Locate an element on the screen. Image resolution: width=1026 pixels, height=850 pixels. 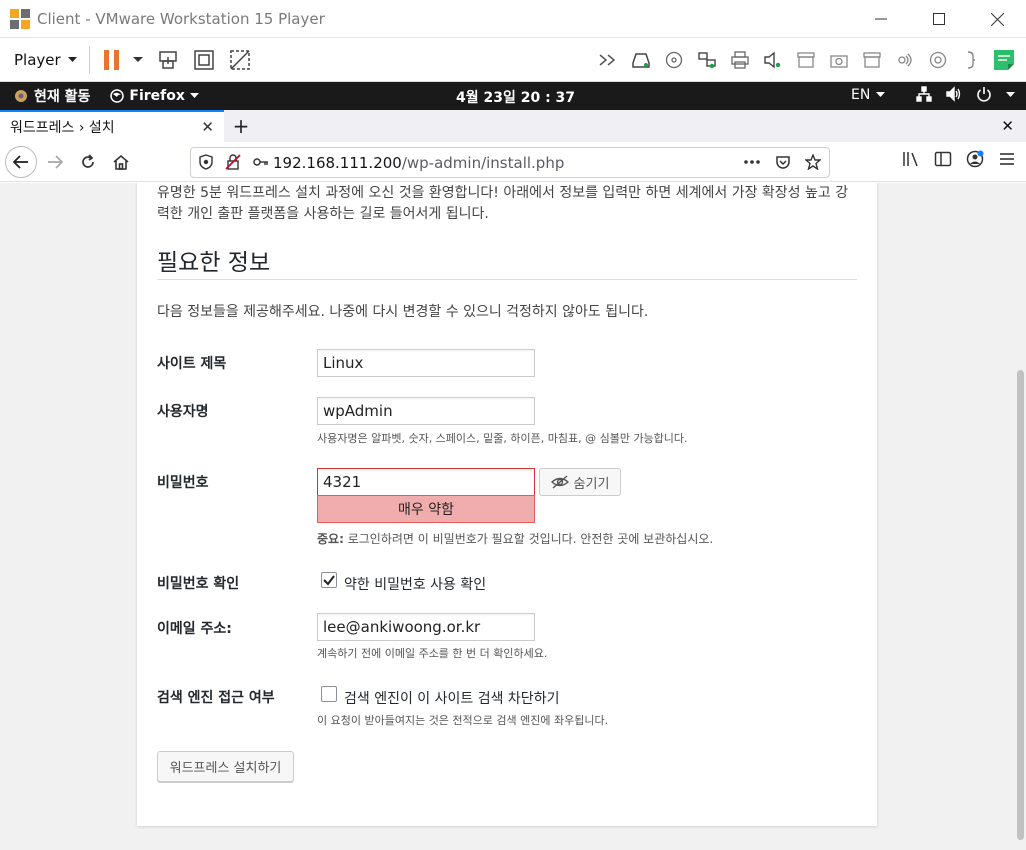
input-language-label: EN is located at coordinates (861, 95).